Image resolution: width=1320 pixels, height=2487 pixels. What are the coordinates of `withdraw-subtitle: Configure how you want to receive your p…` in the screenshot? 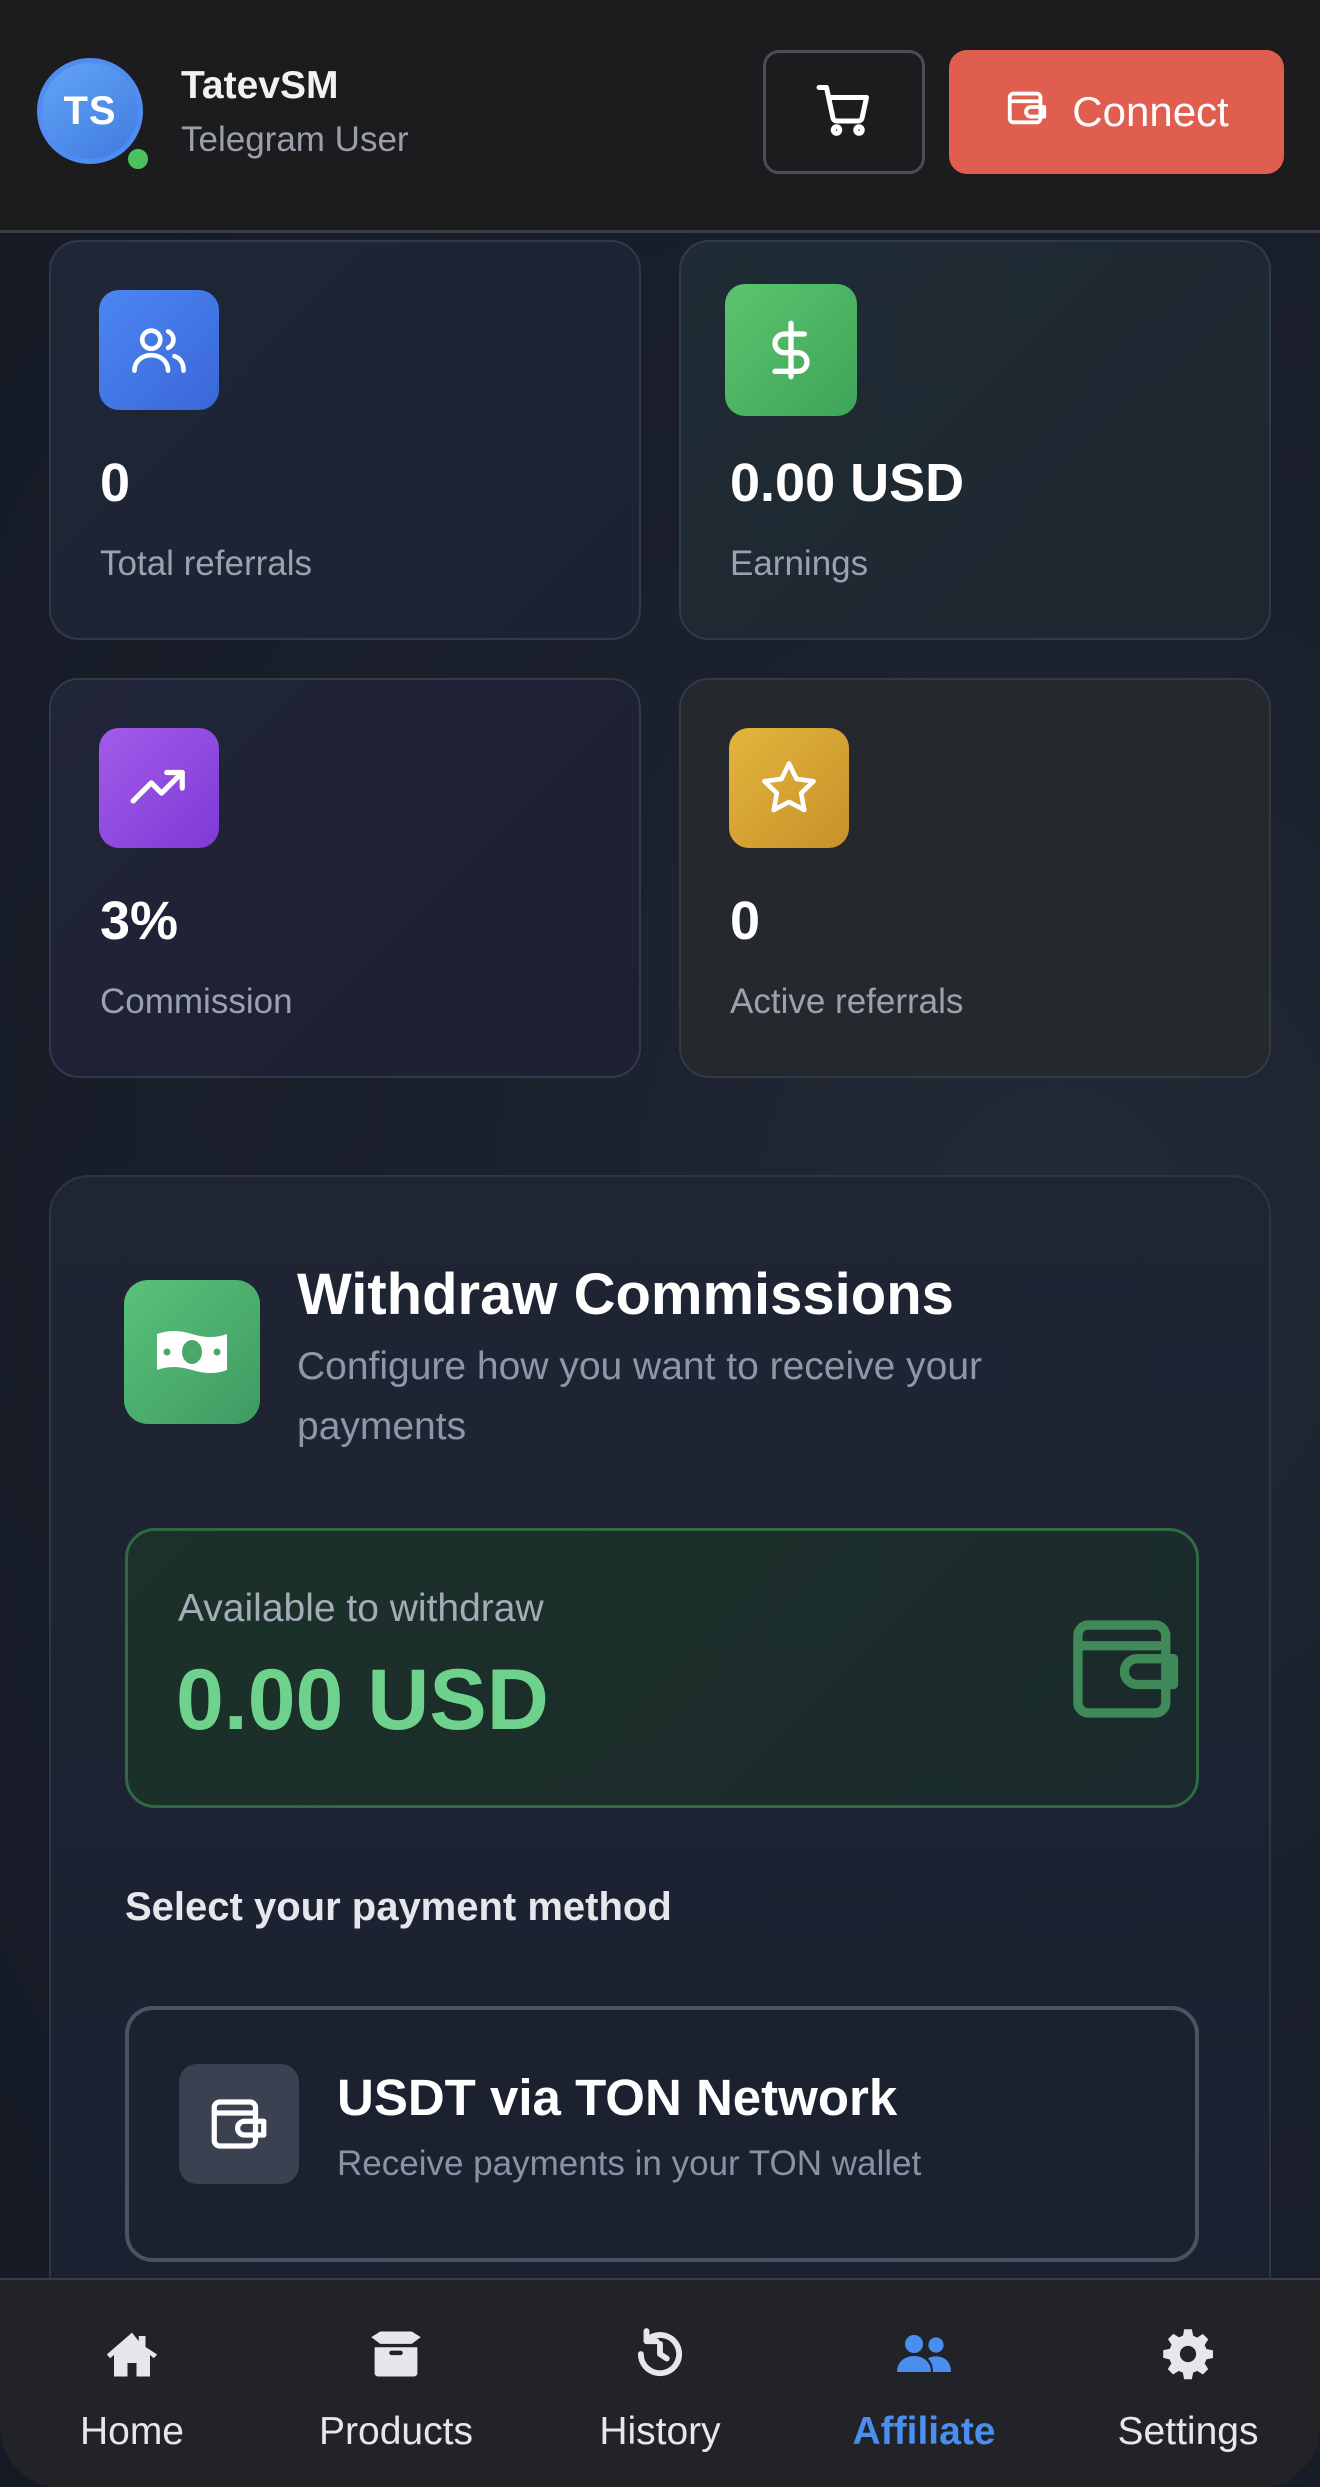 It's located at (640, 1396).